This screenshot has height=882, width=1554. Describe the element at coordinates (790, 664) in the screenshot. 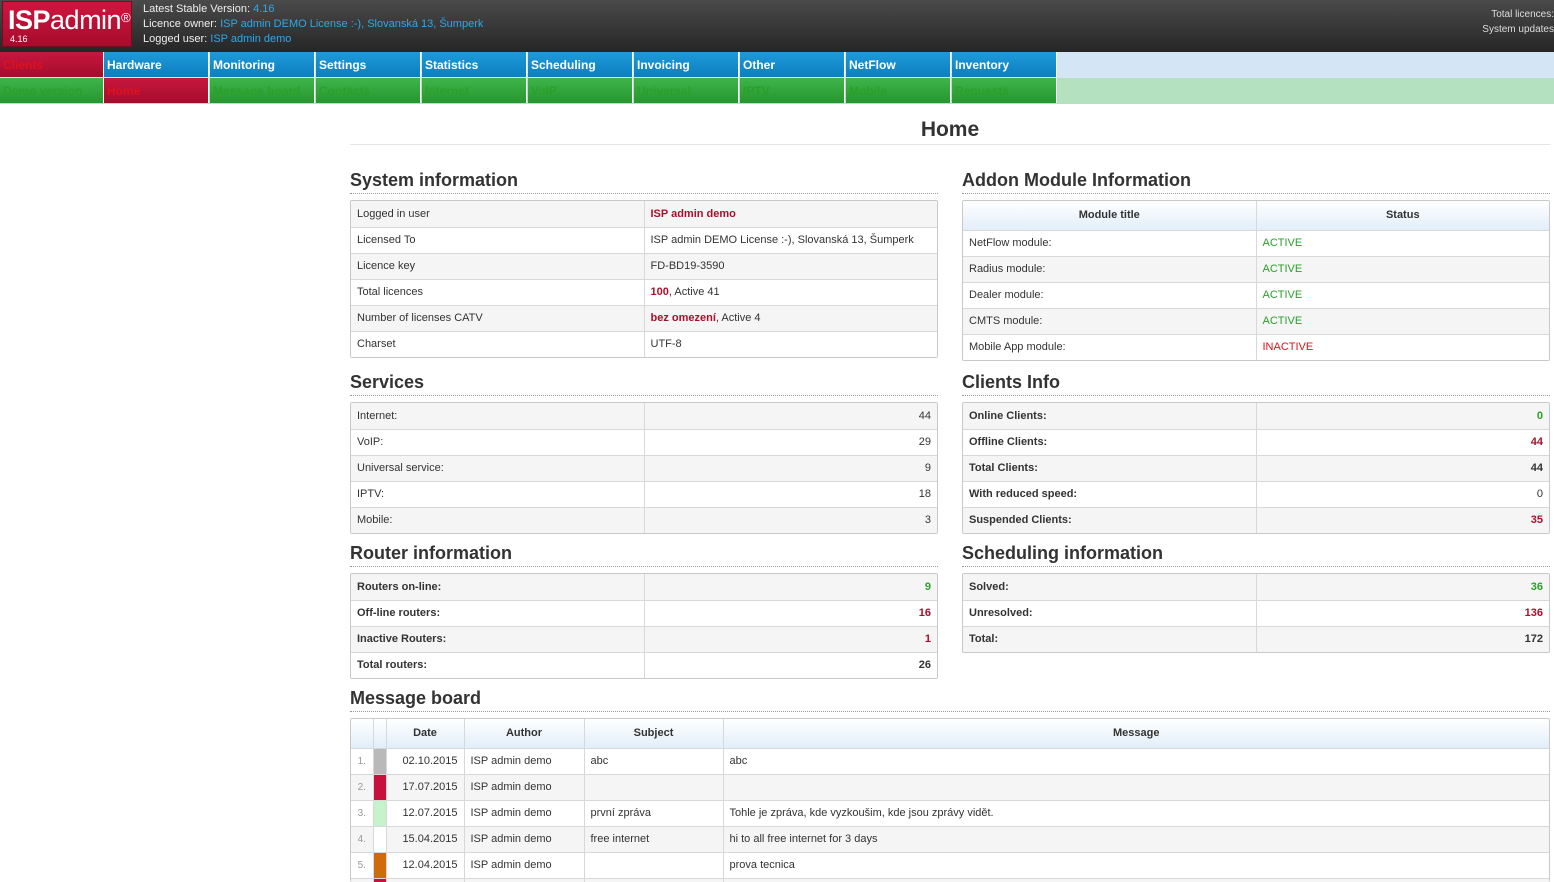

I see `routers-total-value: 26` at that location.